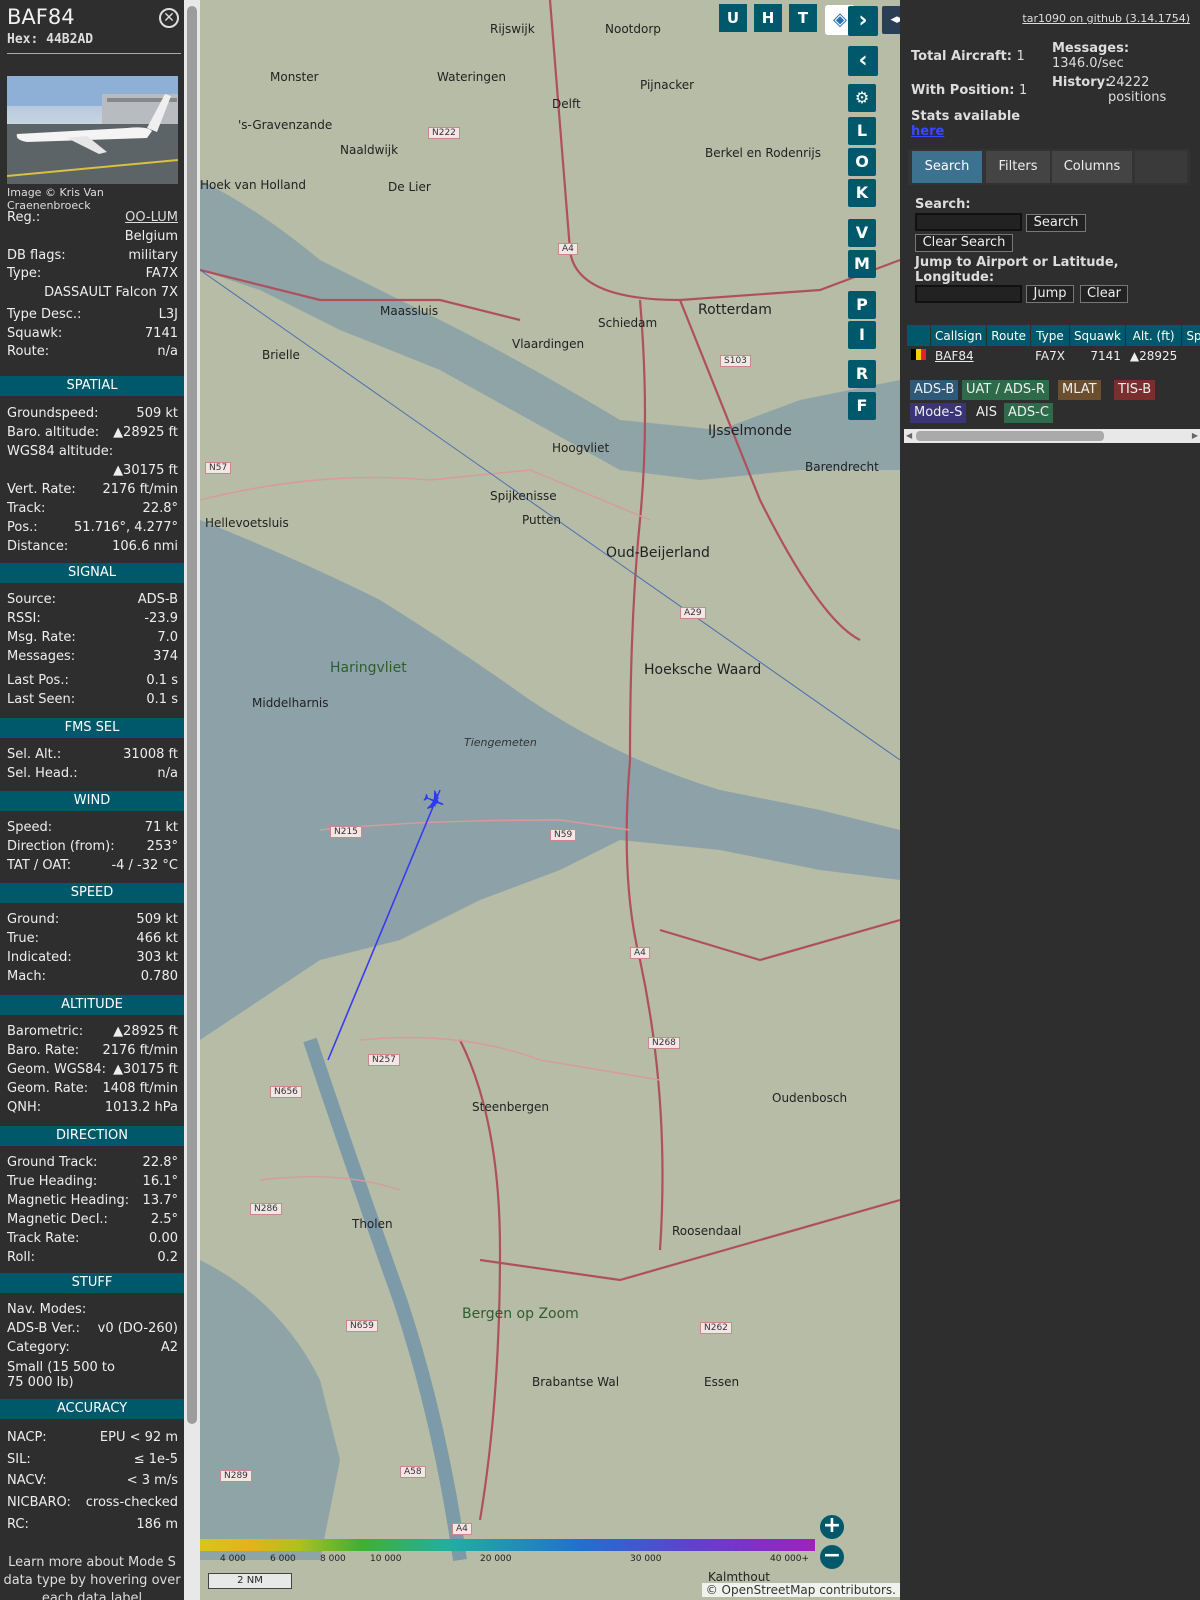 This screenshot has height=1600, width=1200. Describe the element at coordinates (41, 656) in the screenshot. I see `info-label: Messages:` at that location.